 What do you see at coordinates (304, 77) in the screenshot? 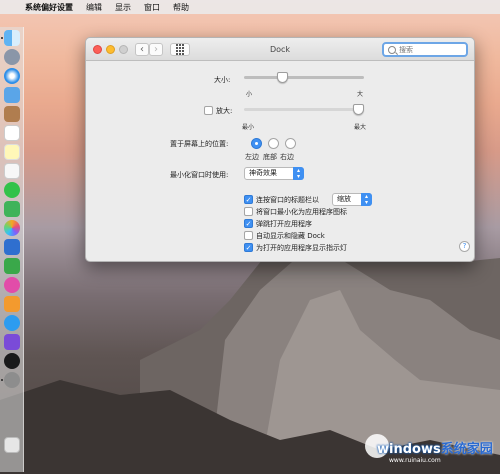
I see `size-slider-track` at bounding box center [304, 77].